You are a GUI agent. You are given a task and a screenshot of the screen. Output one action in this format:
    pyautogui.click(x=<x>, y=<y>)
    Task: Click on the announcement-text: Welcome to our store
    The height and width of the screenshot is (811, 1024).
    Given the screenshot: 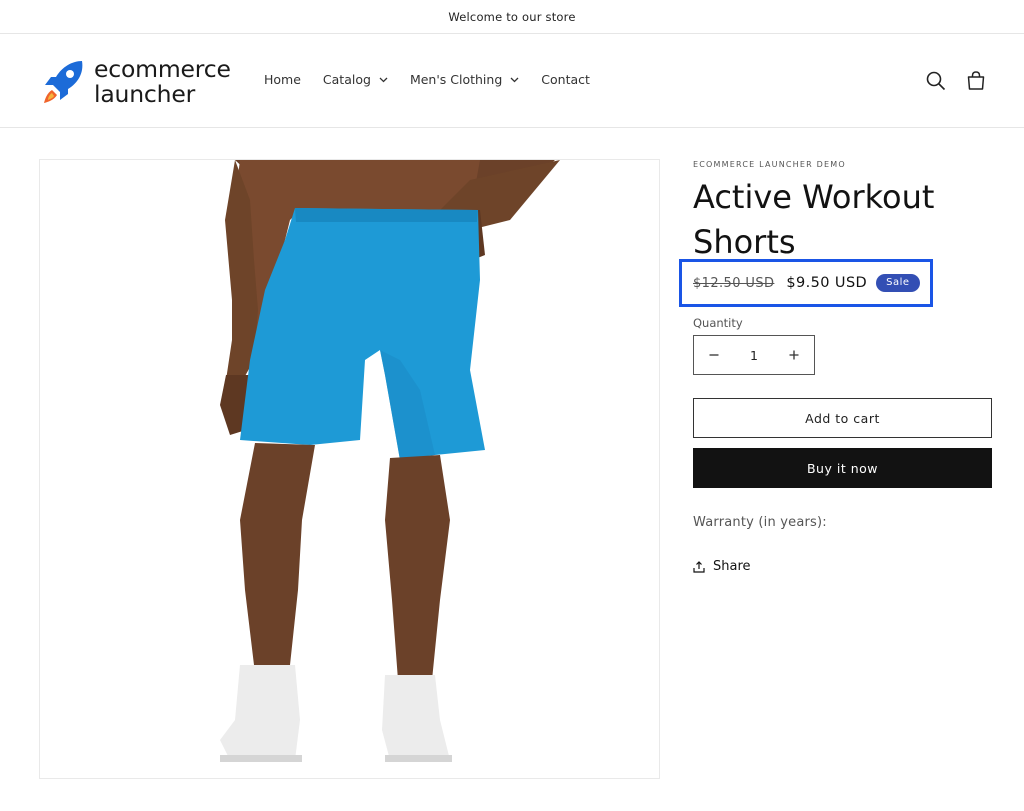 What is the action you would take?
    pyautogui.click(x=512, y=16)
    